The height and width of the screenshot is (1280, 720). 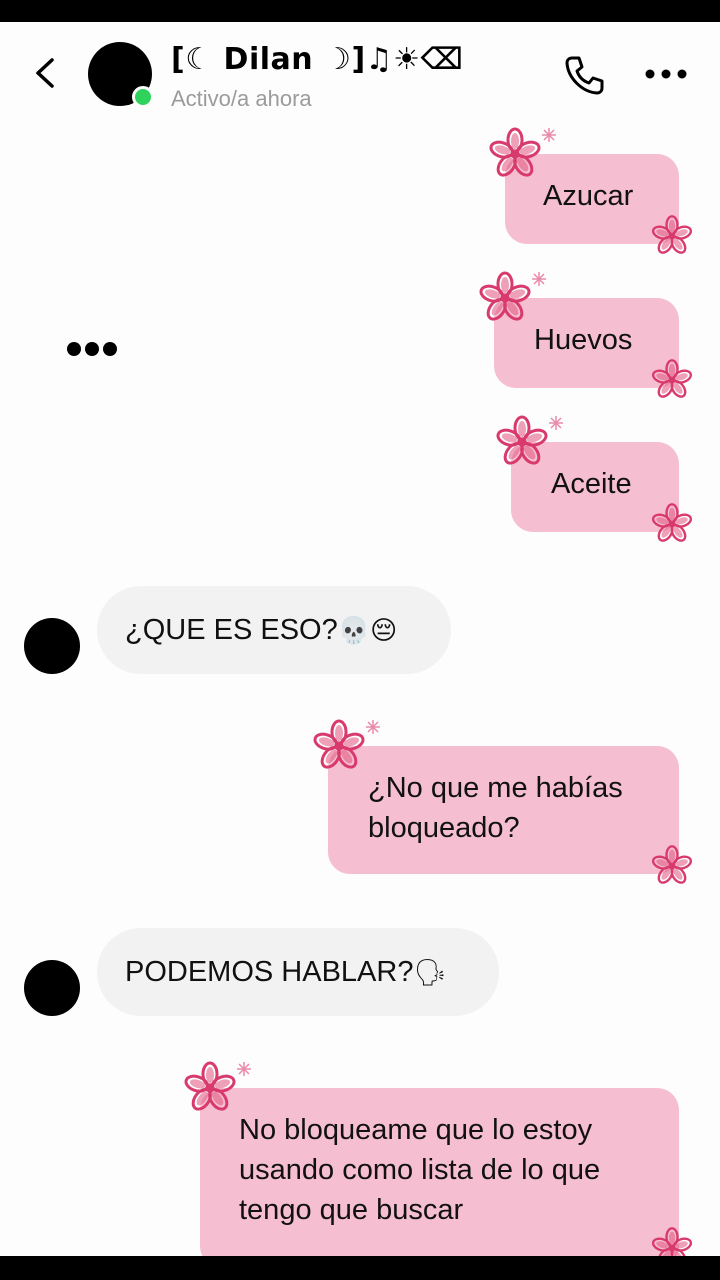 I want to click on message-text: PODEMOS HABLAR?, so click(x=269, y=972).